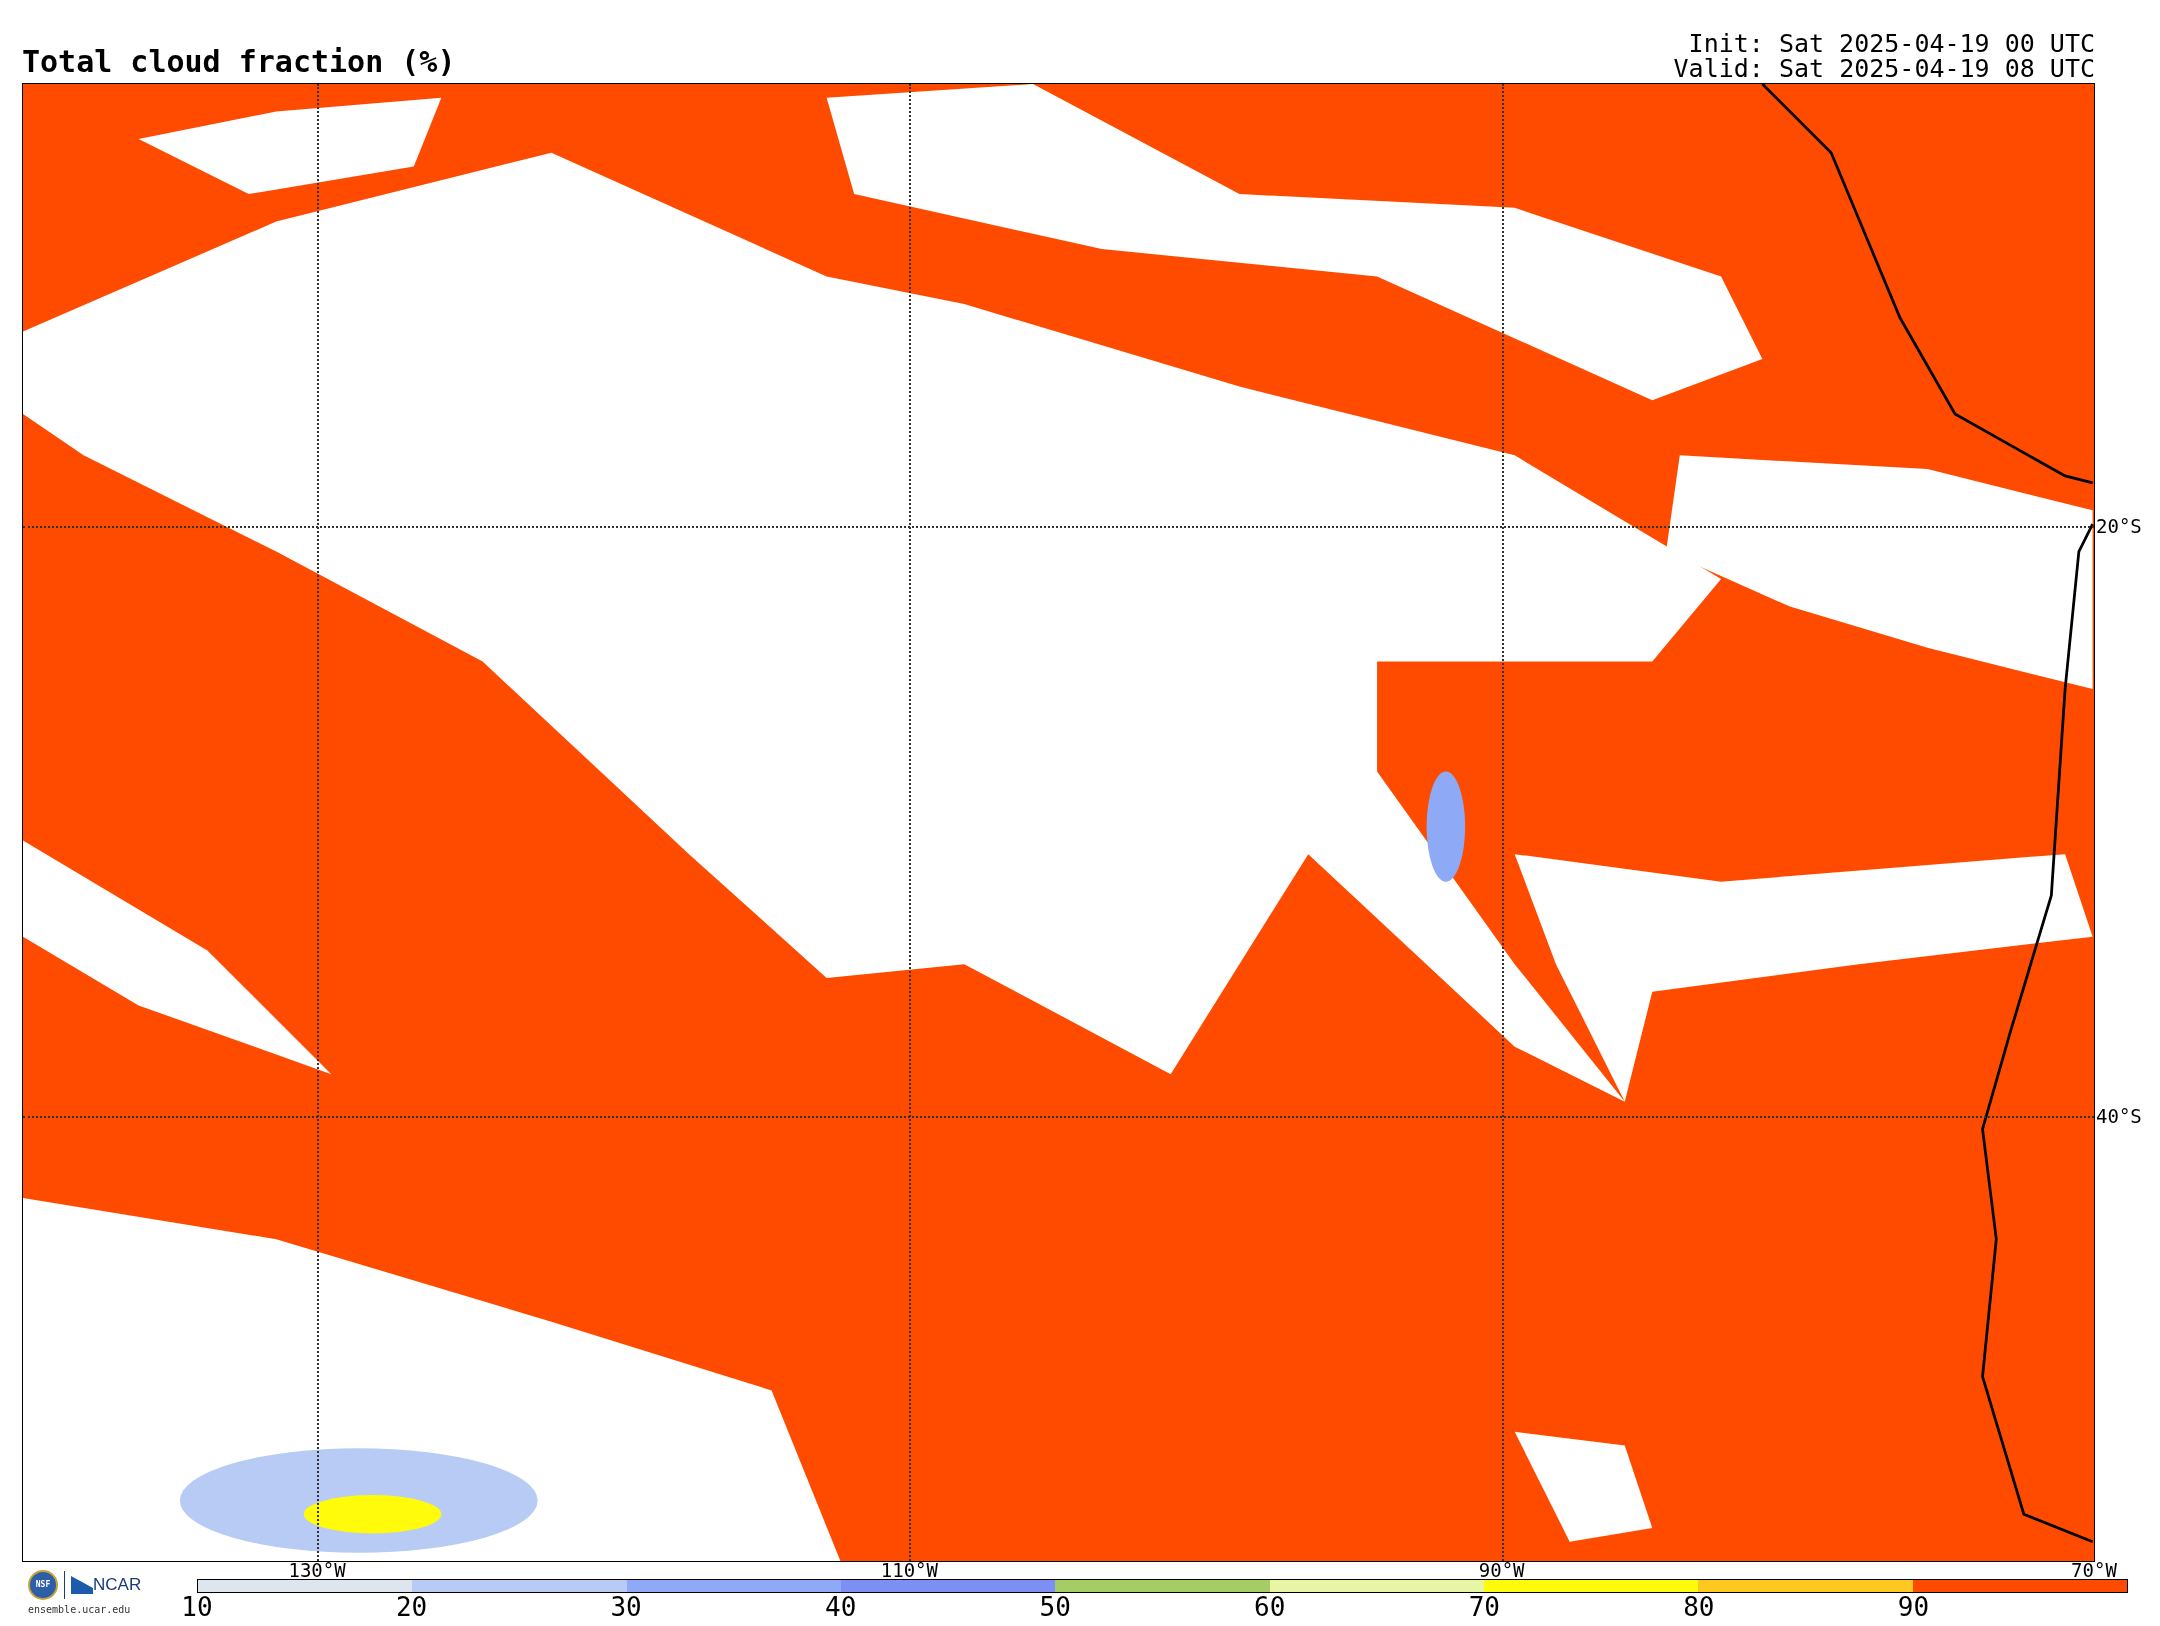 This screenshot has height=1626, width=2160. What do you see at coordinates (2118, 1116) in the screenshot?
I see `latitude-label: 40°S` at bounding box center [2118, 1116].